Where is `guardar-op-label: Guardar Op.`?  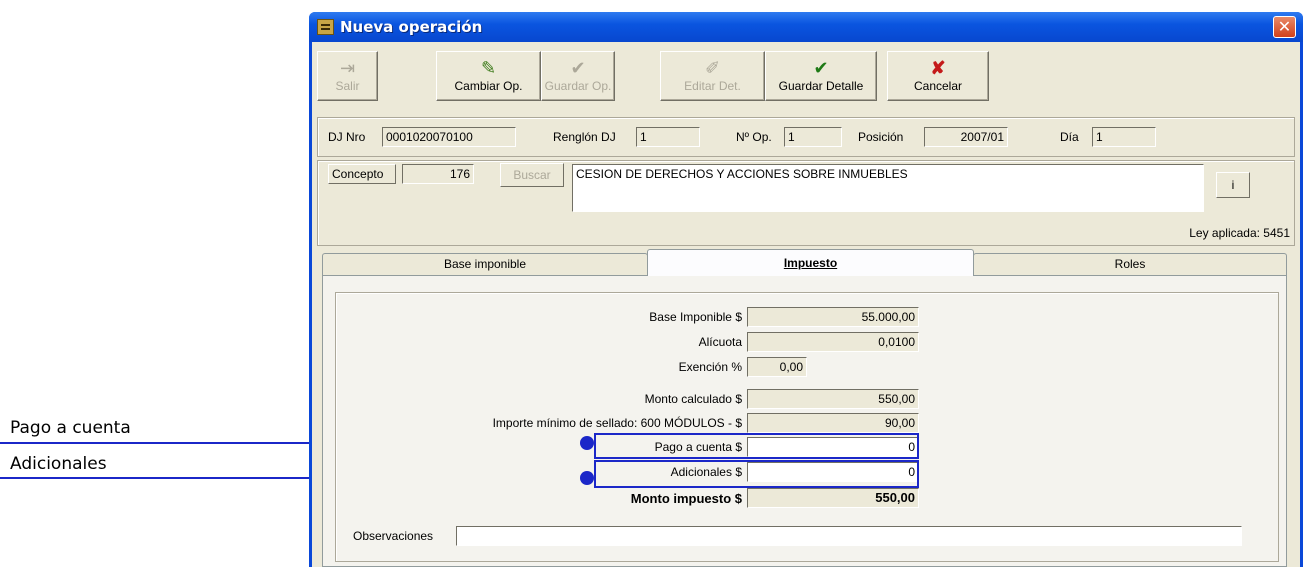 guardar-op-label: Guardar Op. is located at coordinates (578, 86).